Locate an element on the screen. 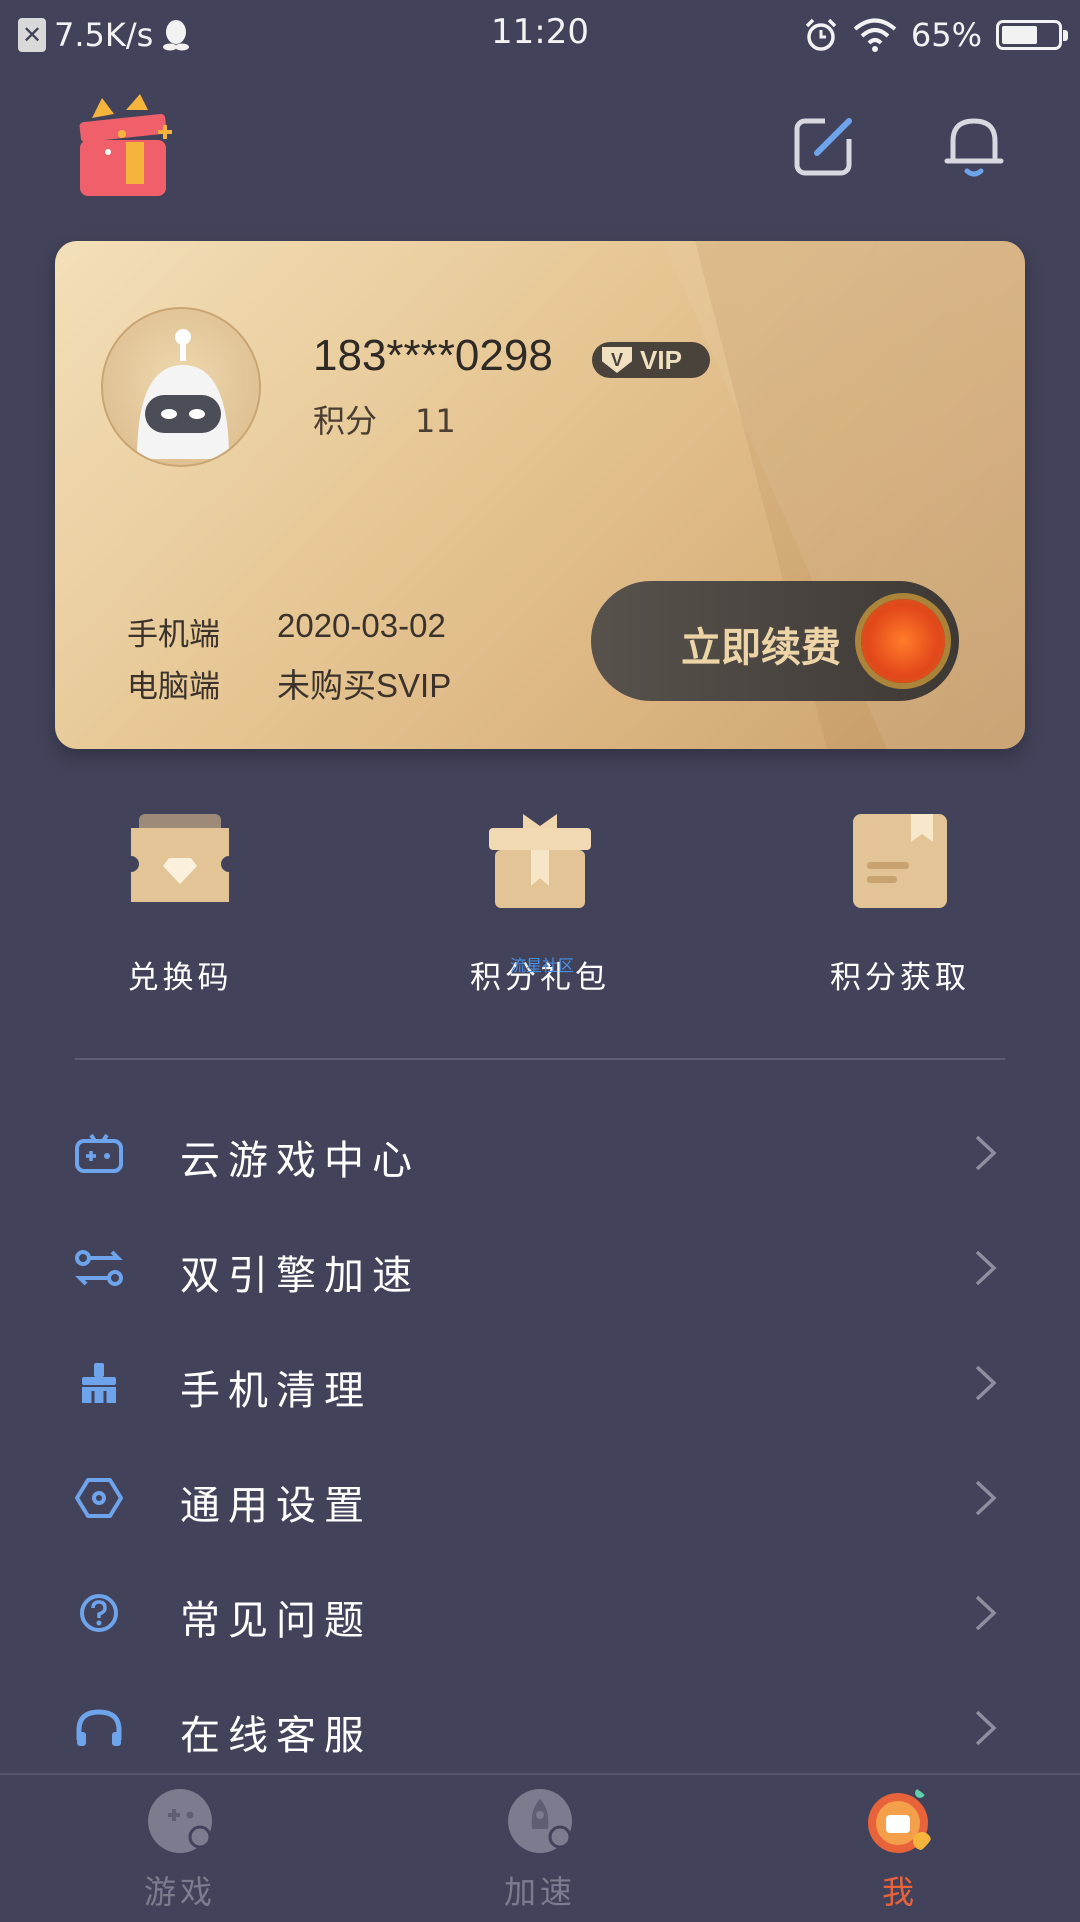 This screenshot has width=1080, height=1922. vip-badge: V VIP is located at coordinates (651, 360).